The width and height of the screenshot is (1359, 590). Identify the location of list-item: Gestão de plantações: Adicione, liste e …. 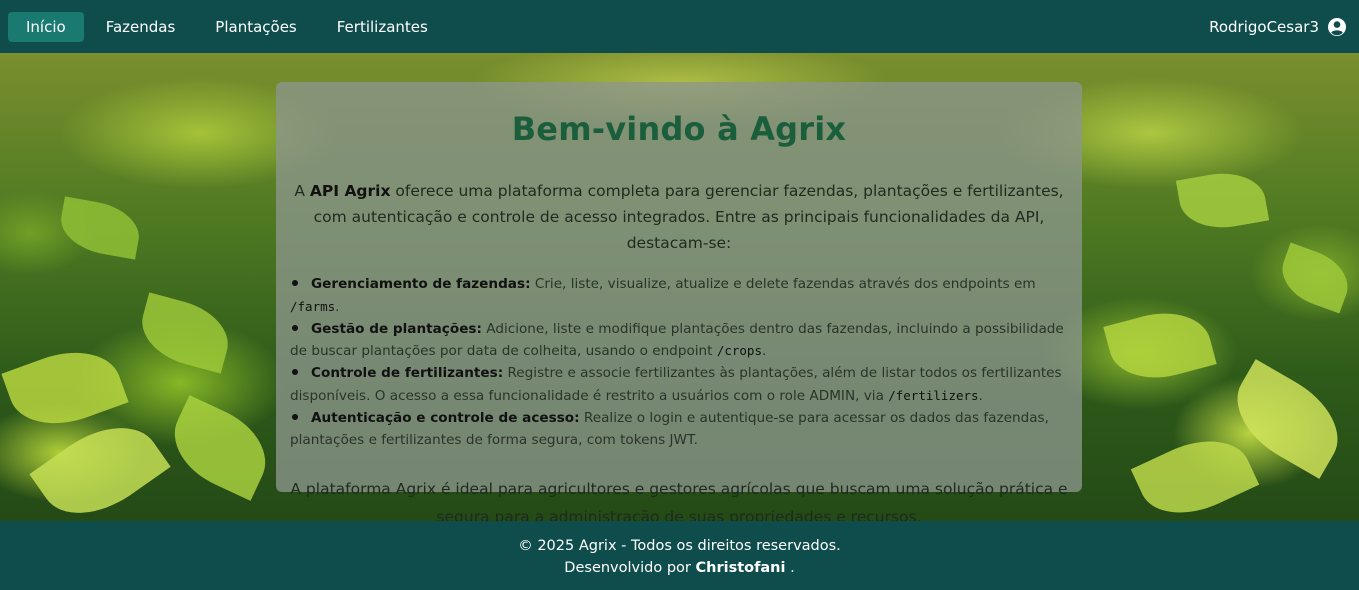
(679, 341).